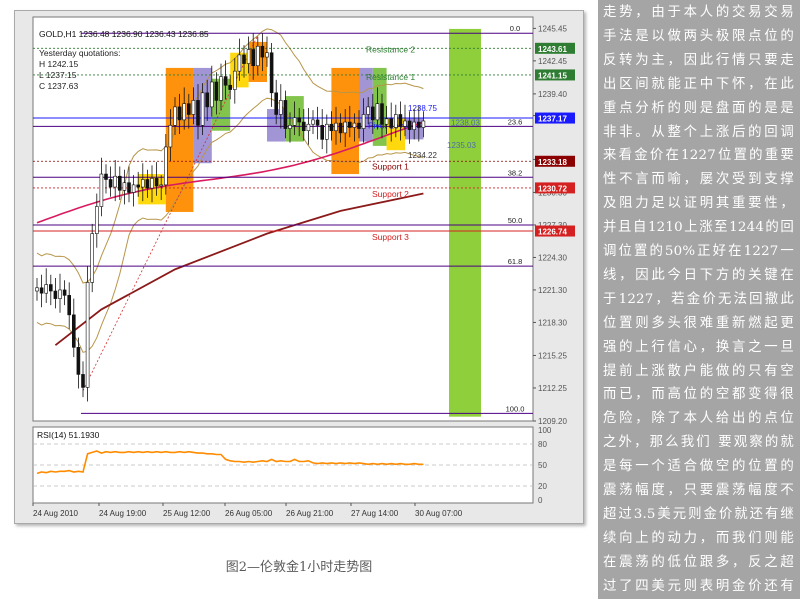  What do you see at coordinates (299, 567) in the screenshot?
I see `figure-caption: 图2—伦敦金1小时走势图` at bounding box center [299, 567].